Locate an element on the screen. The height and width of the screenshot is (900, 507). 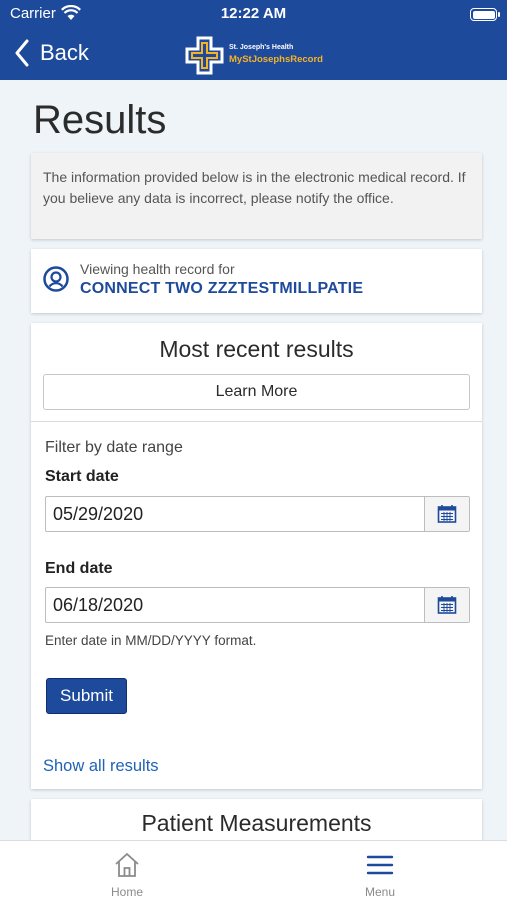
patient-name: CONNECT TWO ZZZTESTMILLPATIE is located at coordinates (222, 288).